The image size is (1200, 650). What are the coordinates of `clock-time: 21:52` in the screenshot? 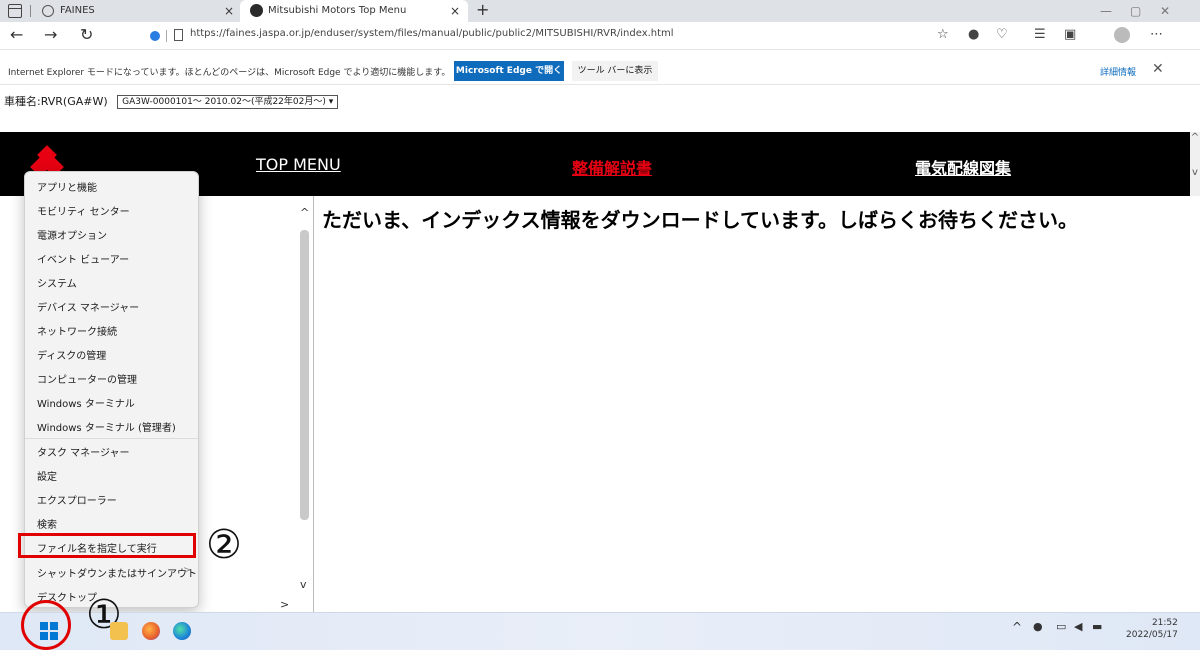 It's located at (1164, 623).